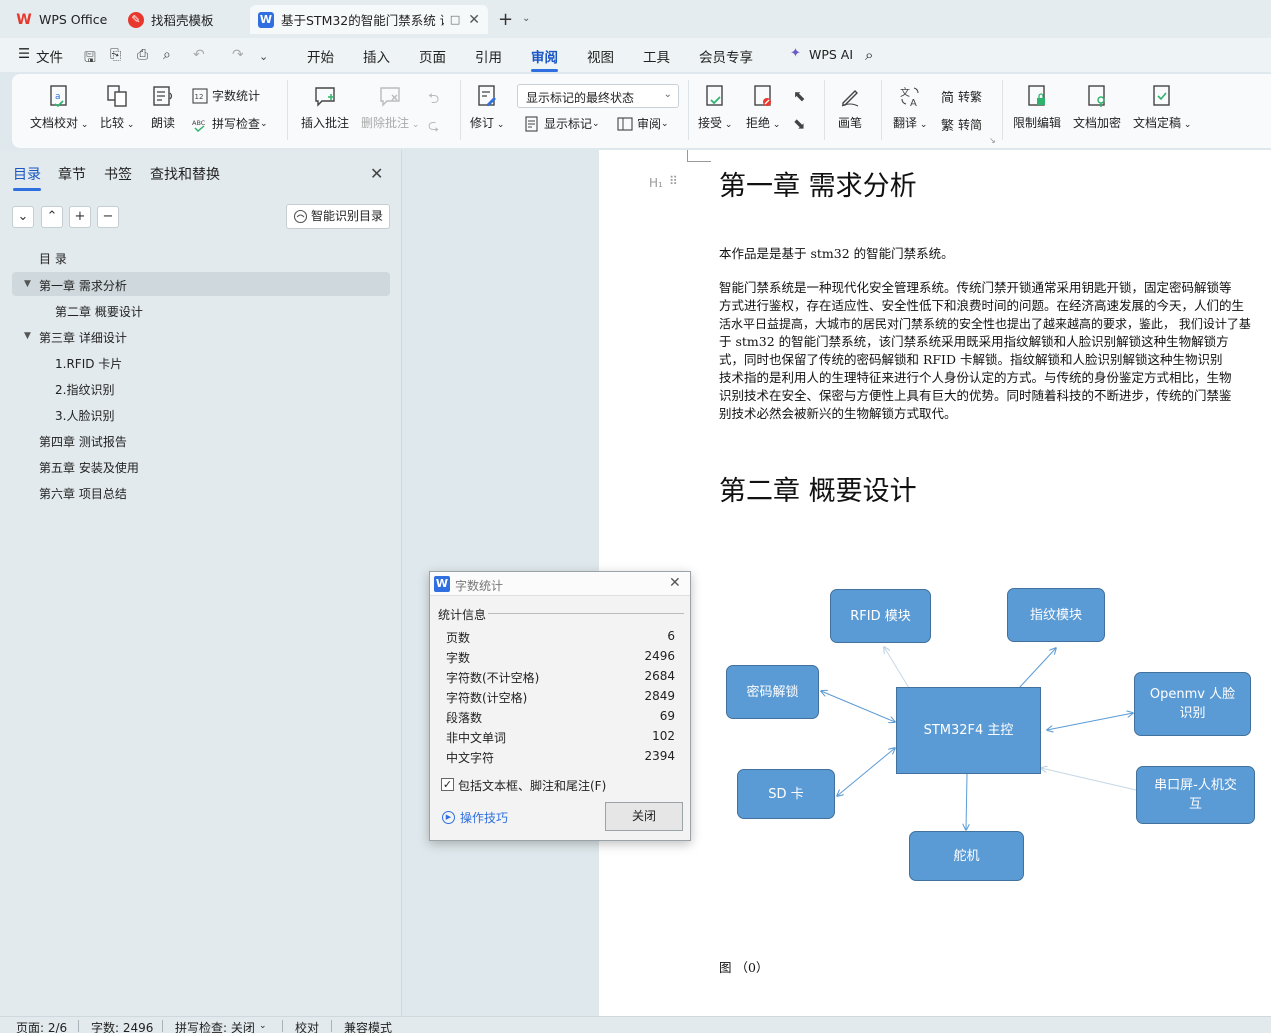 This screenshot has width=1271, height=1033. Describe the element at coordinates (90, 59) in the screenshot. I see `save-icon: 🖫` at that location.